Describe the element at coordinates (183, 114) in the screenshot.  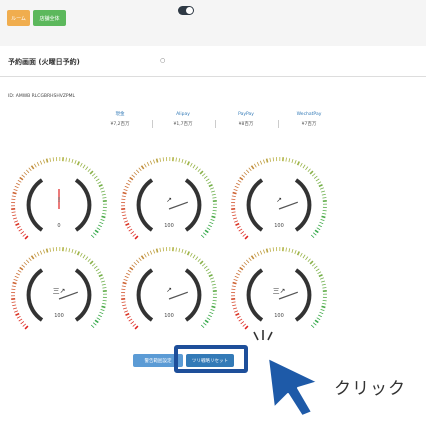
I see `stat-label: Alipay` at that location.